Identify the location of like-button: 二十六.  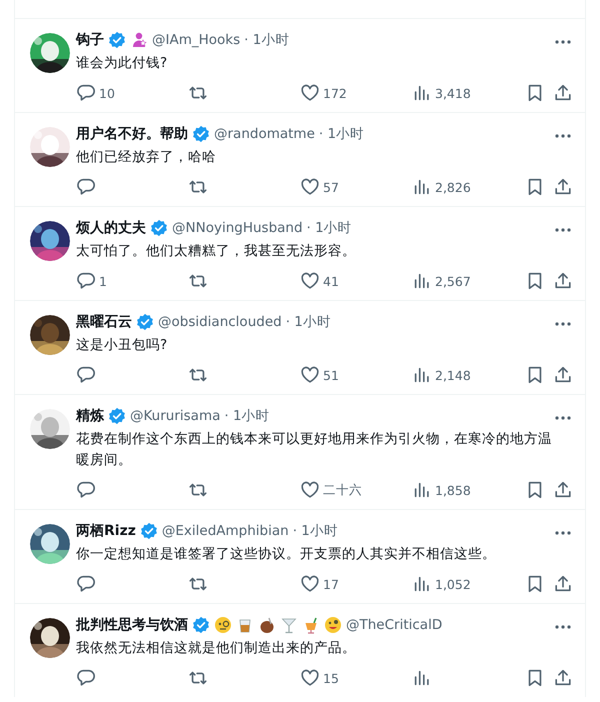
(356, 490).